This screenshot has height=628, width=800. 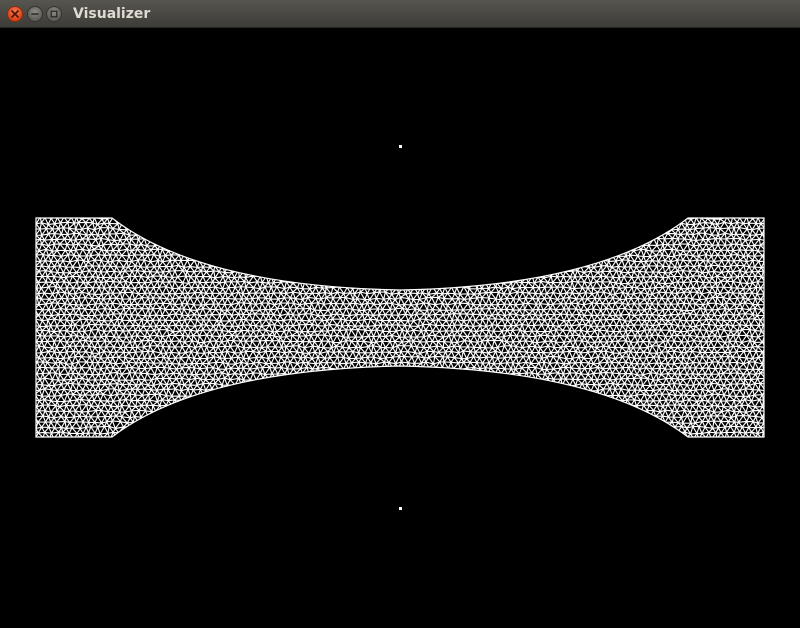 I want to click on window-titlebar: Visualizer, so click(x=400, y=14).